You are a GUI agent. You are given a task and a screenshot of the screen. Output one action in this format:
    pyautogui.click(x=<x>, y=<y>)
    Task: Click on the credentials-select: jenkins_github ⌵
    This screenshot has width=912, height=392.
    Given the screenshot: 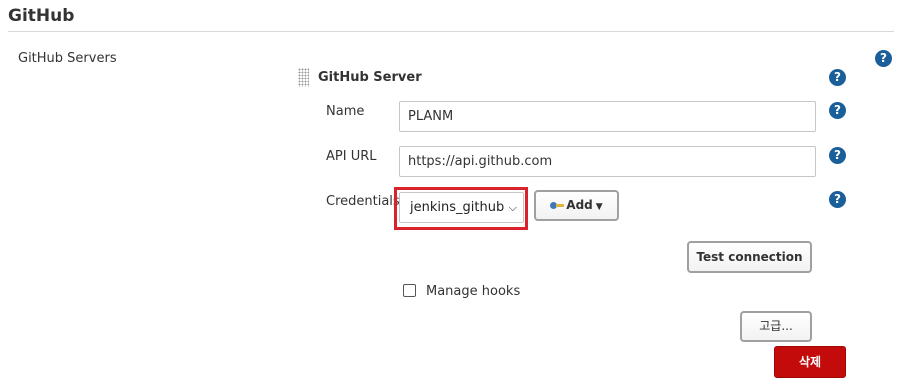 What is the action you would take?
    pyautogui.click(x=461, y=207)
    